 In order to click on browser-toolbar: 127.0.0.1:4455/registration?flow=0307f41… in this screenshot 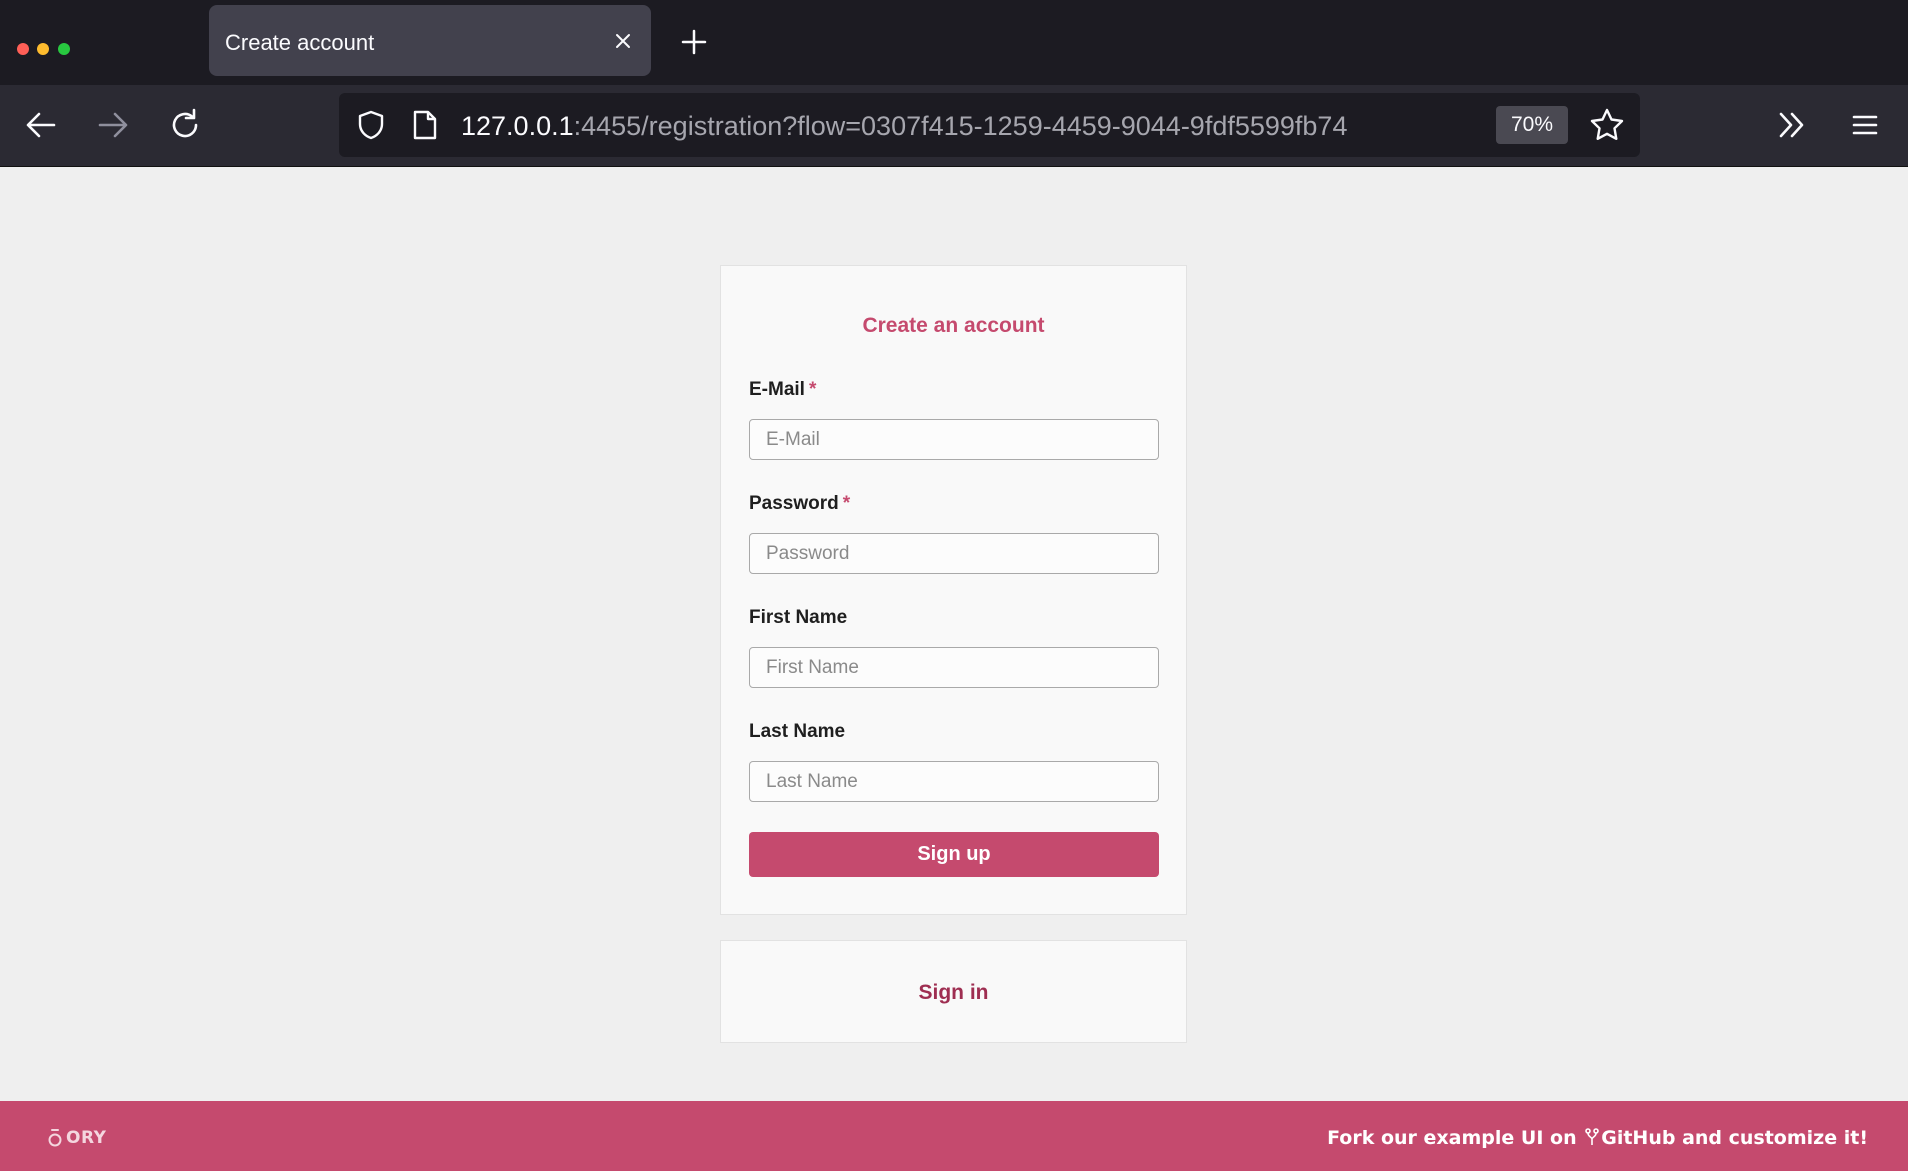, I will do `click(954, 126)`.